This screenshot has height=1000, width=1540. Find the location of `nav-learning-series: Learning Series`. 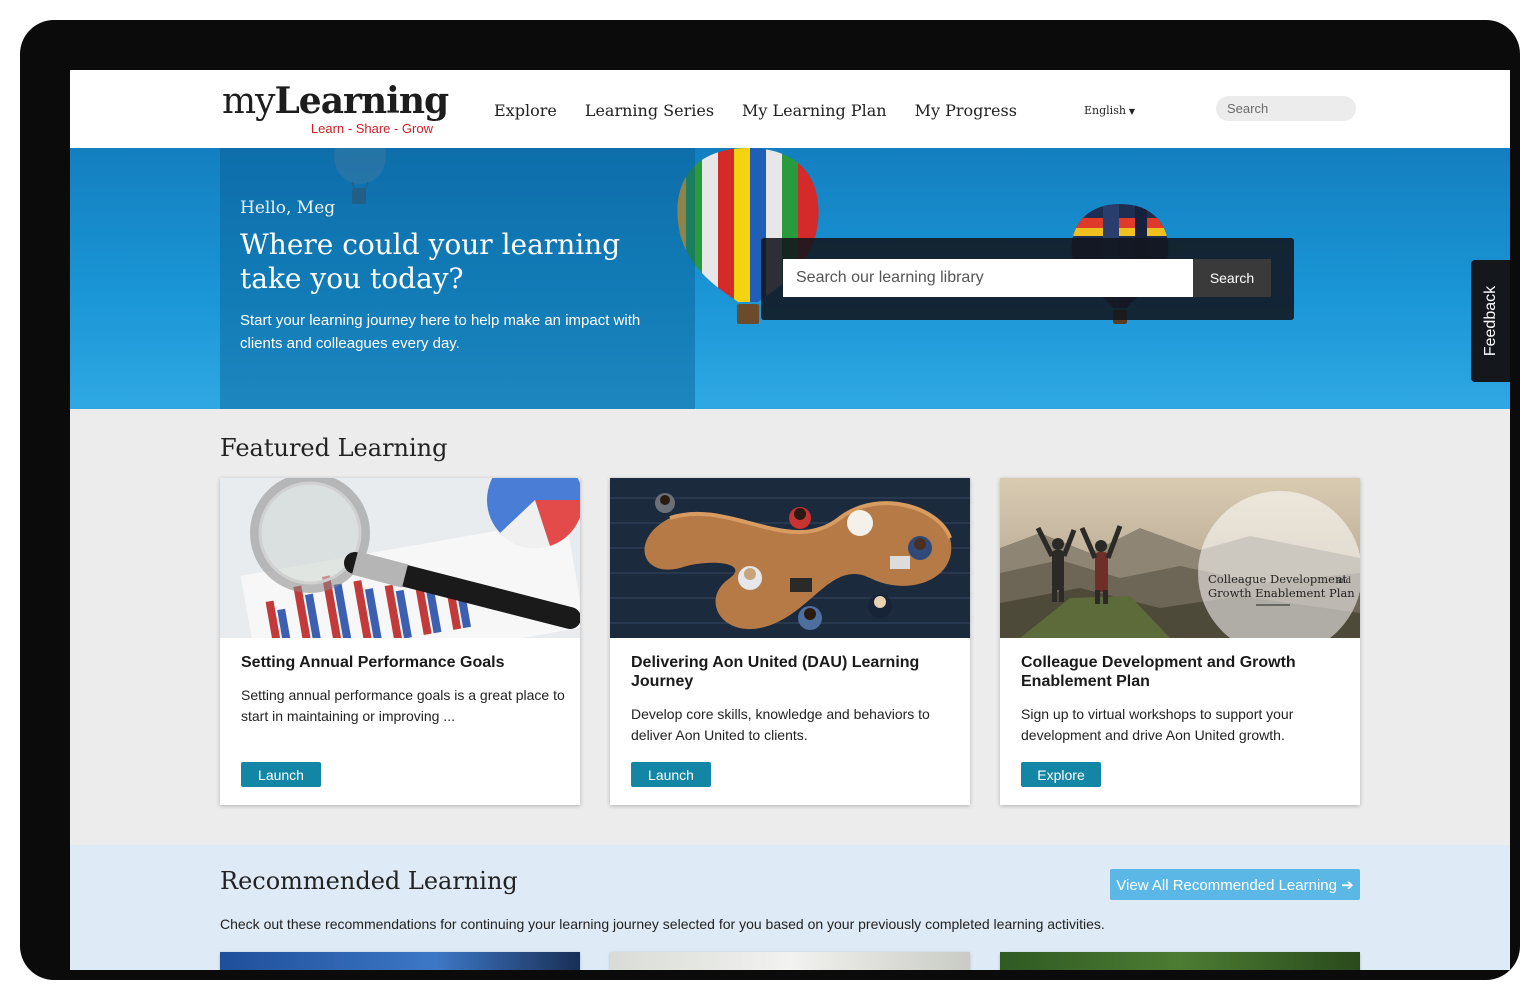

nav-learning-series: Learning Series is located at coordinates (649, 110).